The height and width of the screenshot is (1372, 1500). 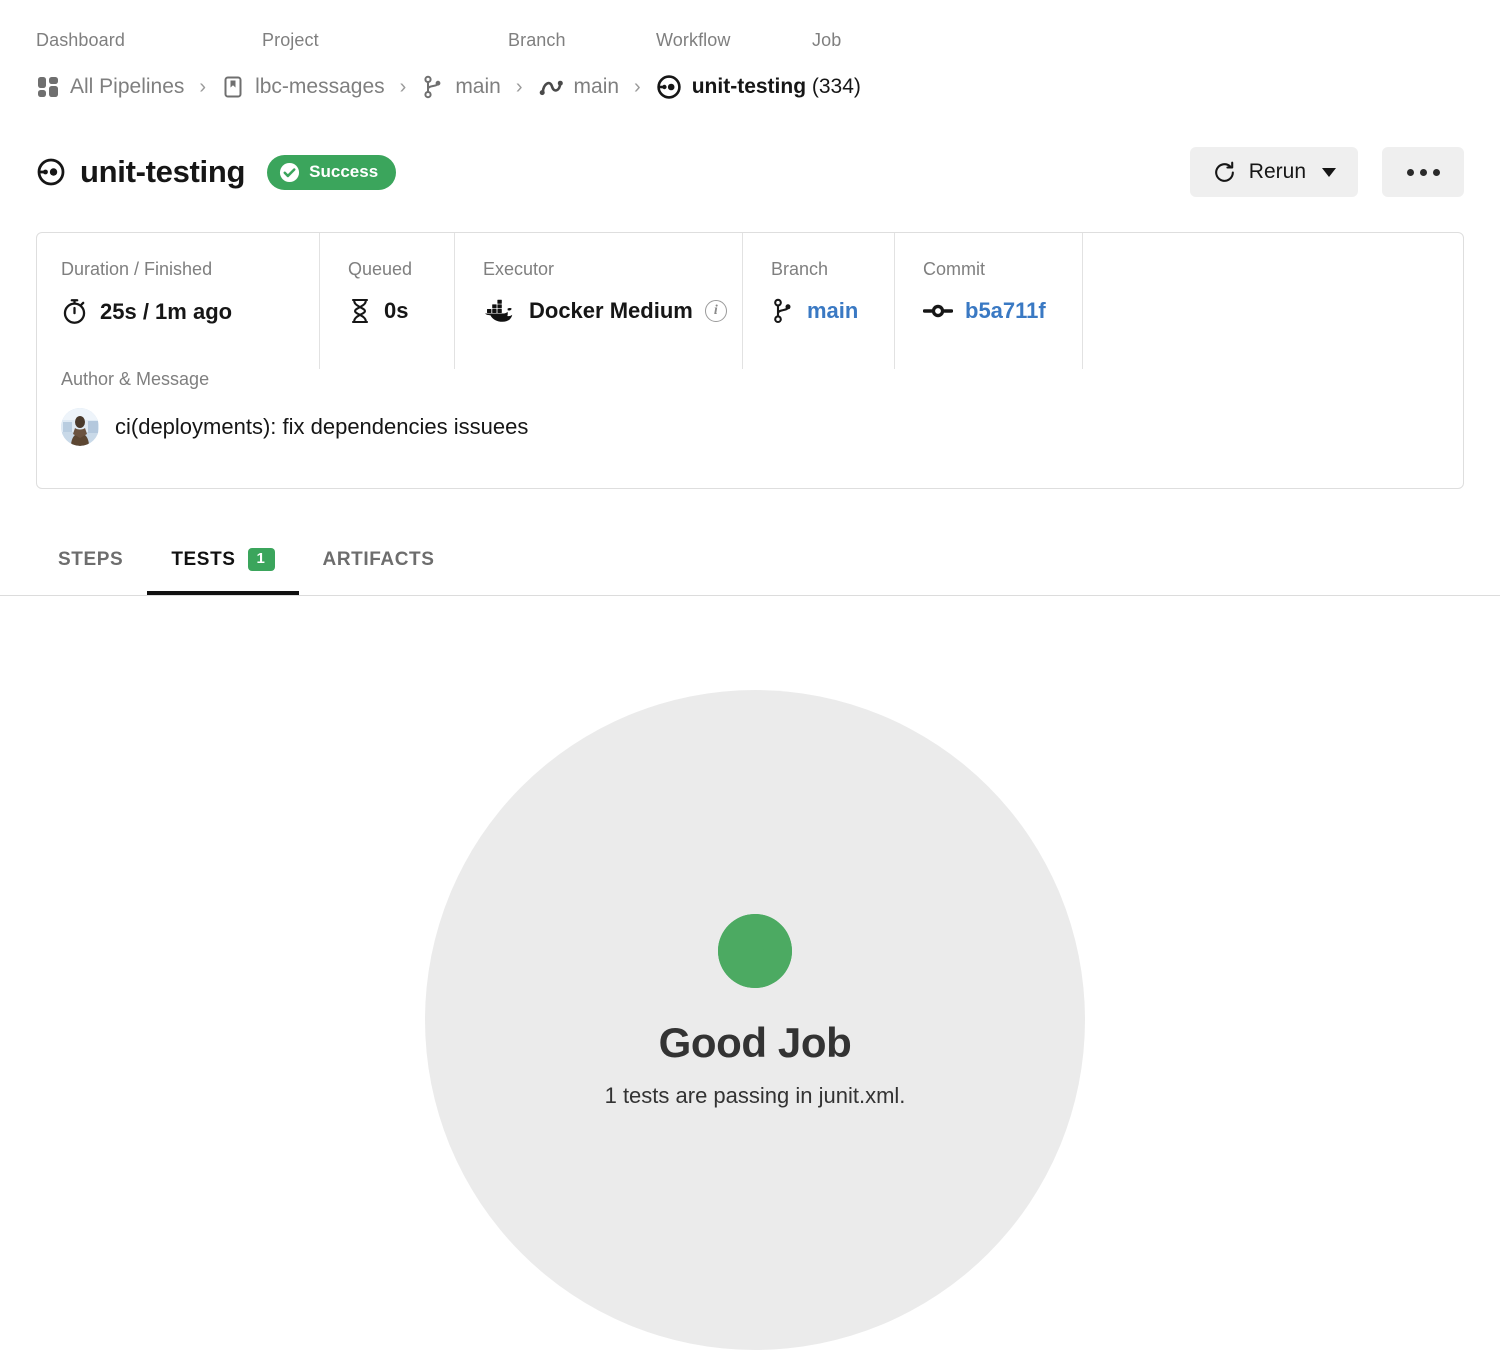 I want to click on commit-icon, so click(x=938, y=311).